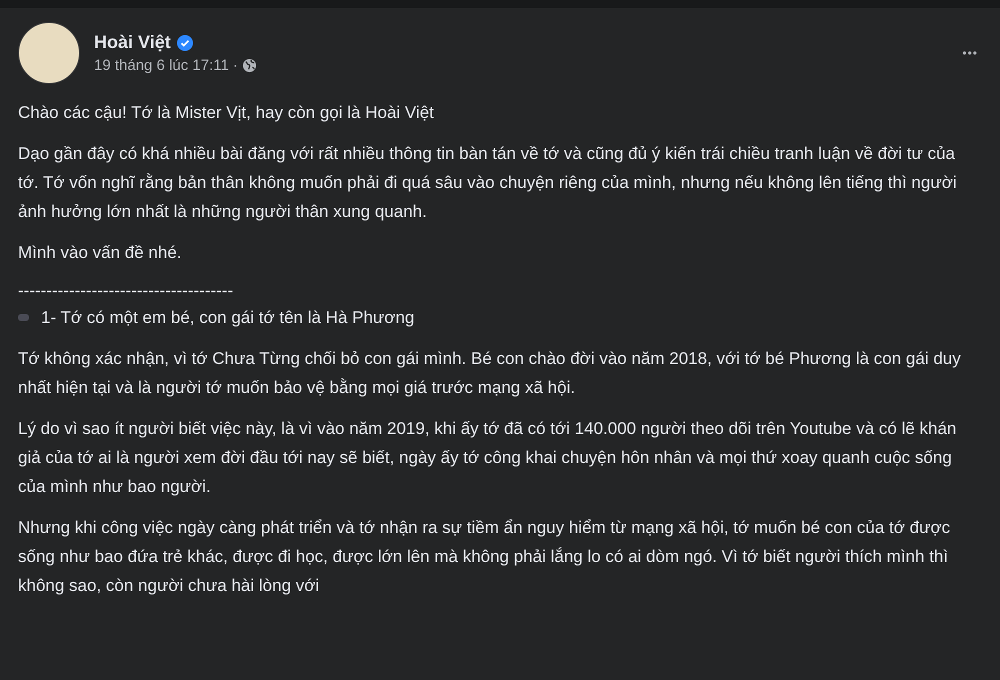 This screenshot has width=1000, height=680. Describe the element at coordinates (249, 65) in the screenshot. I see `globe-icon` at that location.